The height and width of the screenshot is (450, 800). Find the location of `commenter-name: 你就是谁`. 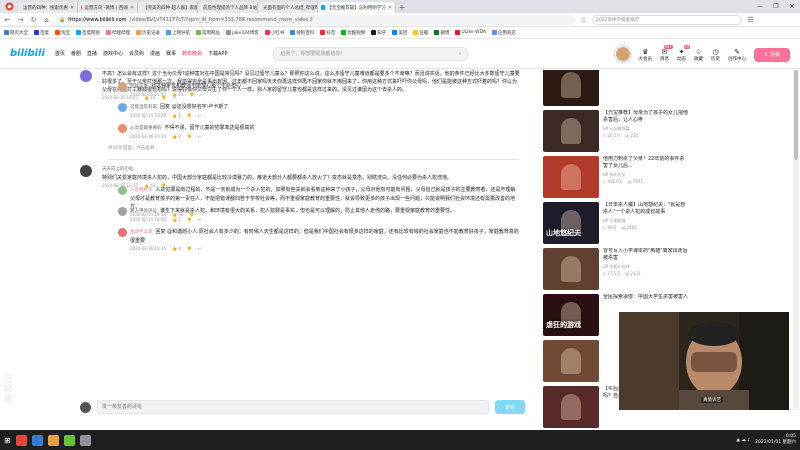

commenter-name: 你就是谁 is located at coordinates (139, 86).